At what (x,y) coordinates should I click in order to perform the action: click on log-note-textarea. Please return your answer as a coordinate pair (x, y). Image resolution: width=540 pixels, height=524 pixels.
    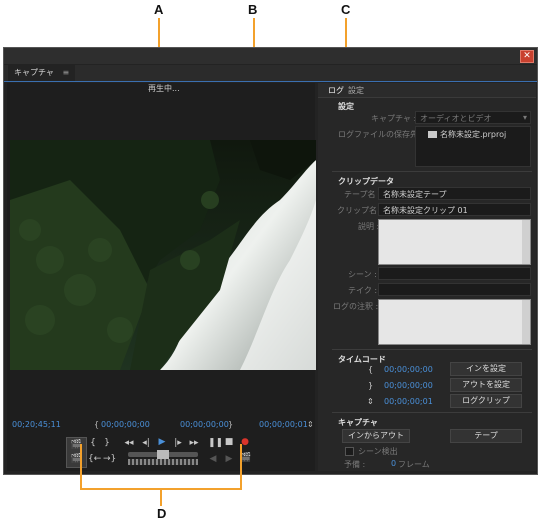
    Looking at the image, I should click on (454, 322).